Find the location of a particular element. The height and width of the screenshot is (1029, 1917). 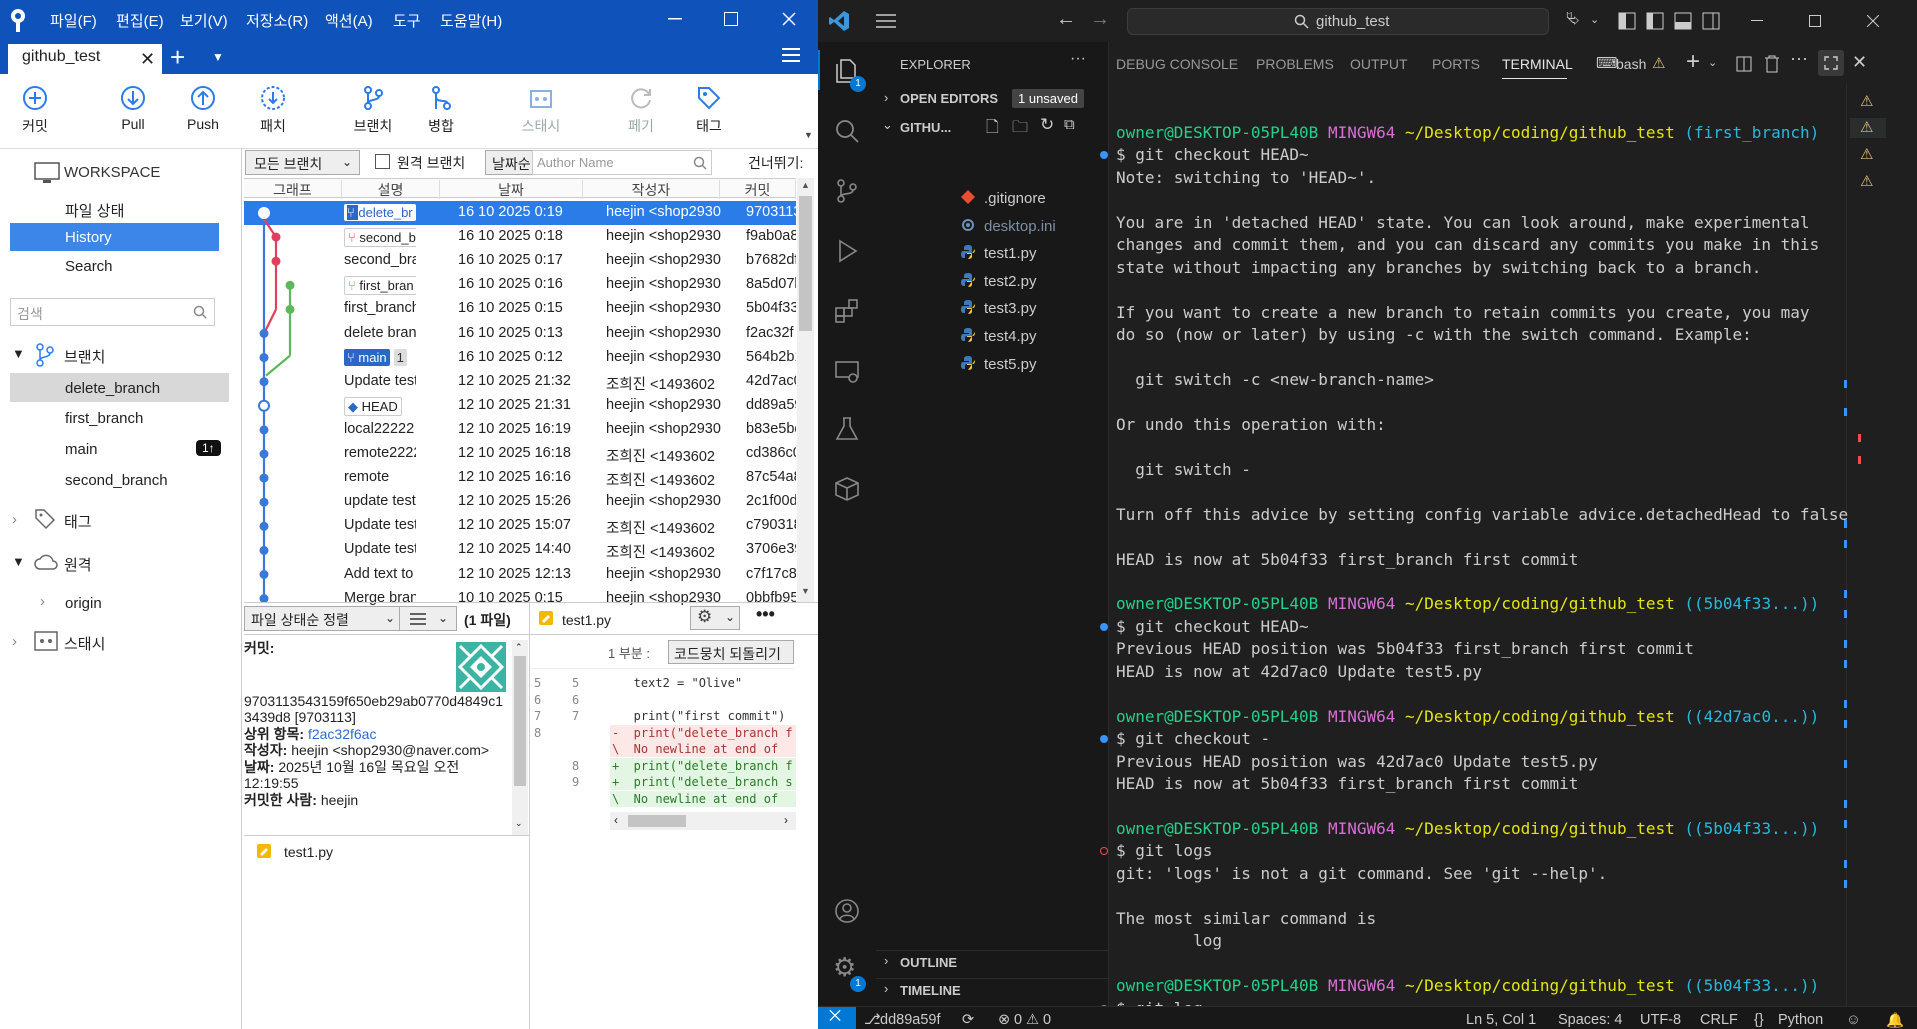

scroll-down-icon: ⌄ is located at coordinates (519, 823).